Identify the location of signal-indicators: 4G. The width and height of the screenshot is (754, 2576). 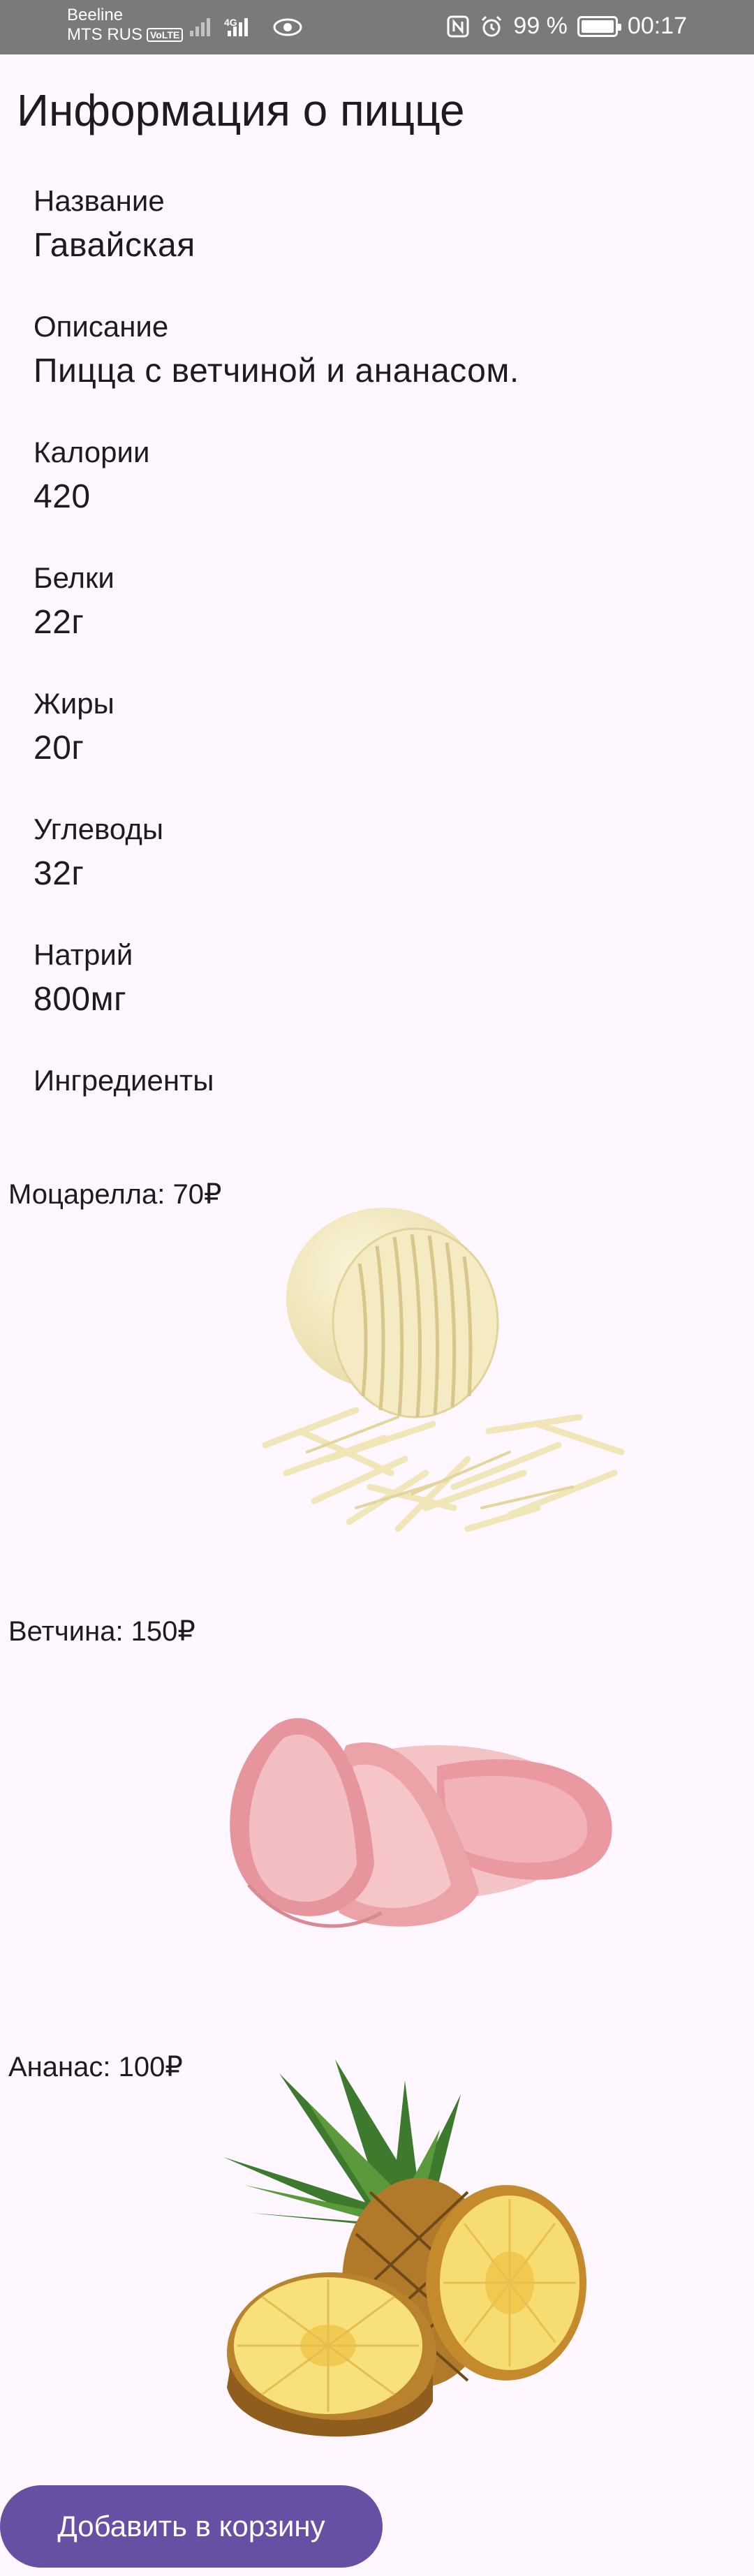
(219, 25).